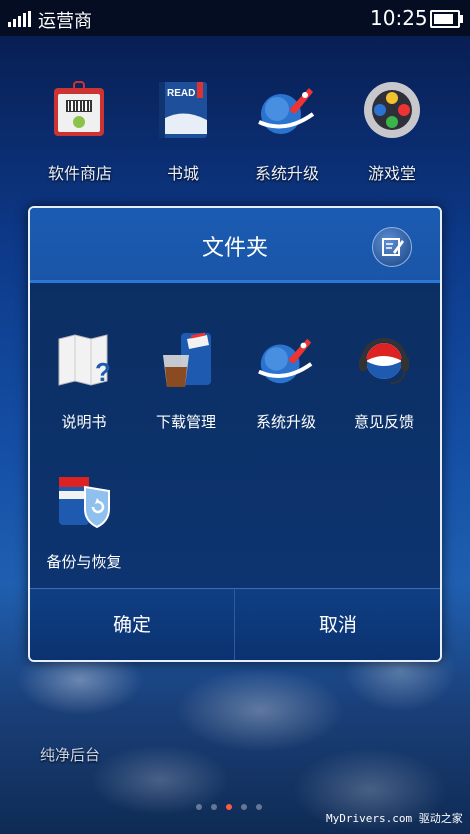 The height and width of the screenshot is (834, 470). I want to click on folder-item-feedback: 意见反馈, so click(384, 380).